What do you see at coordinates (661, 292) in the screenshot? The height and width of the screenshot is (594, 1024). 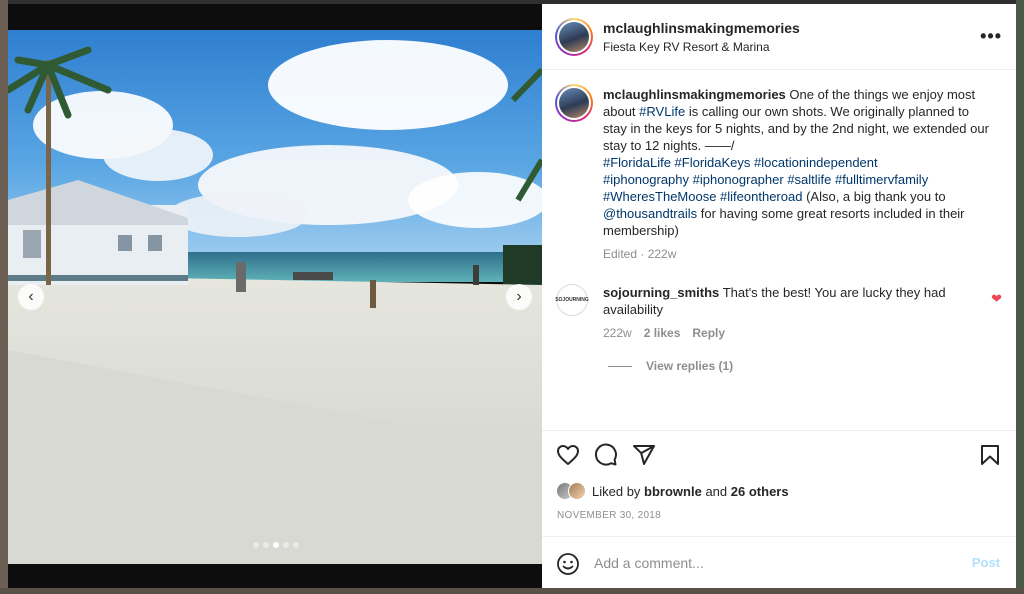 I see `commenter-username: sojourning_smiths` at bounding box center [661, 292].